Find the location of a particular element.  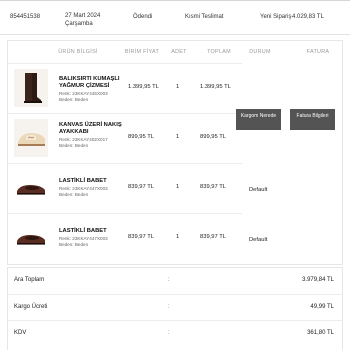

invoice-info-button: Fatura Bilgileri is located at coordinates (312, 119).